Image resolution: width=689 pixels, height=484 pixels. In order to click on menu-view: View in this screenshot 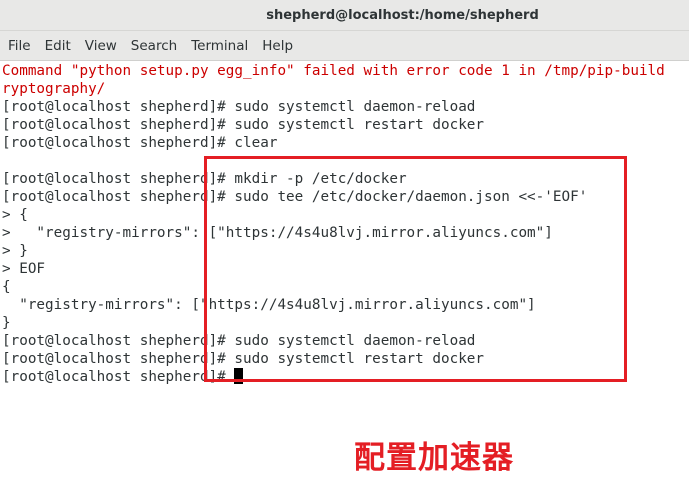, I will do `click(102, 46)`.